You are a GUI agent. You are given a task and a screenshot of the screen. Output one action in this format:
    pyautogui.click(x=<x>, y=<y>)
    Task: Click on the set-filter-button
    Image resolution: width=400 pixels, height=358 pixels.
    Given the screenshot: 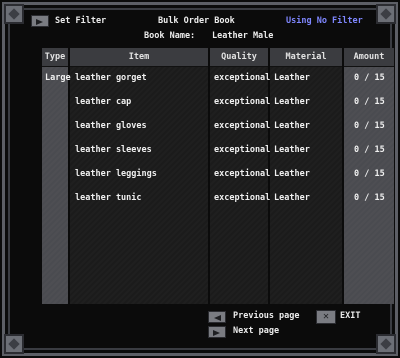 What is the action you would take?
    pyautogui.click(x=40, y=21)
    